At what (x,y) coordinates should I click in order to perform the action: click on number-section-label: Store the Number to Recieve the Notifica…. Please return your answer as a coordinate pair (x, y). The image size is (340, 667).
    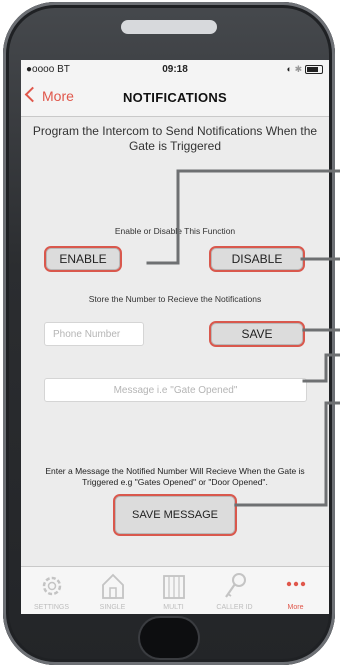
    Looking at the image, I should click on (175, 299).